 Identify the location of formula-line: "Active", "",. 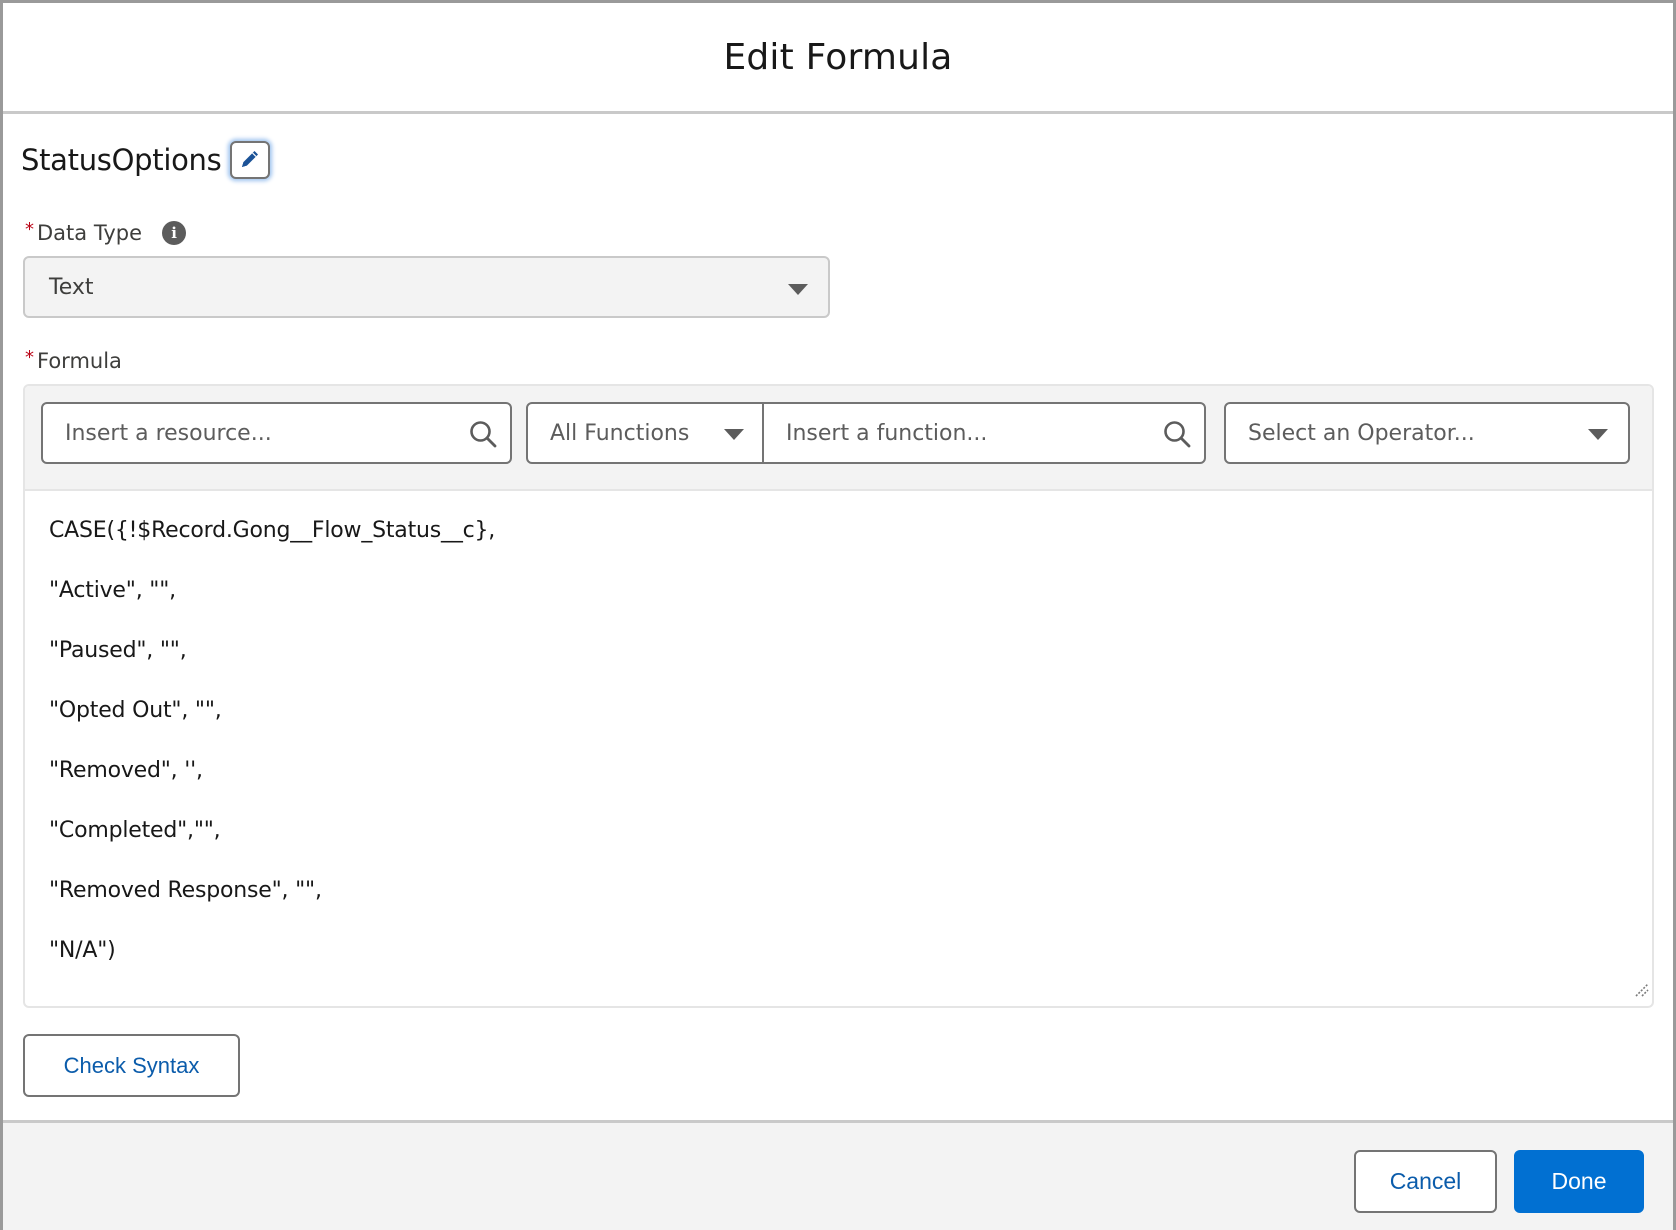
(112, 590).